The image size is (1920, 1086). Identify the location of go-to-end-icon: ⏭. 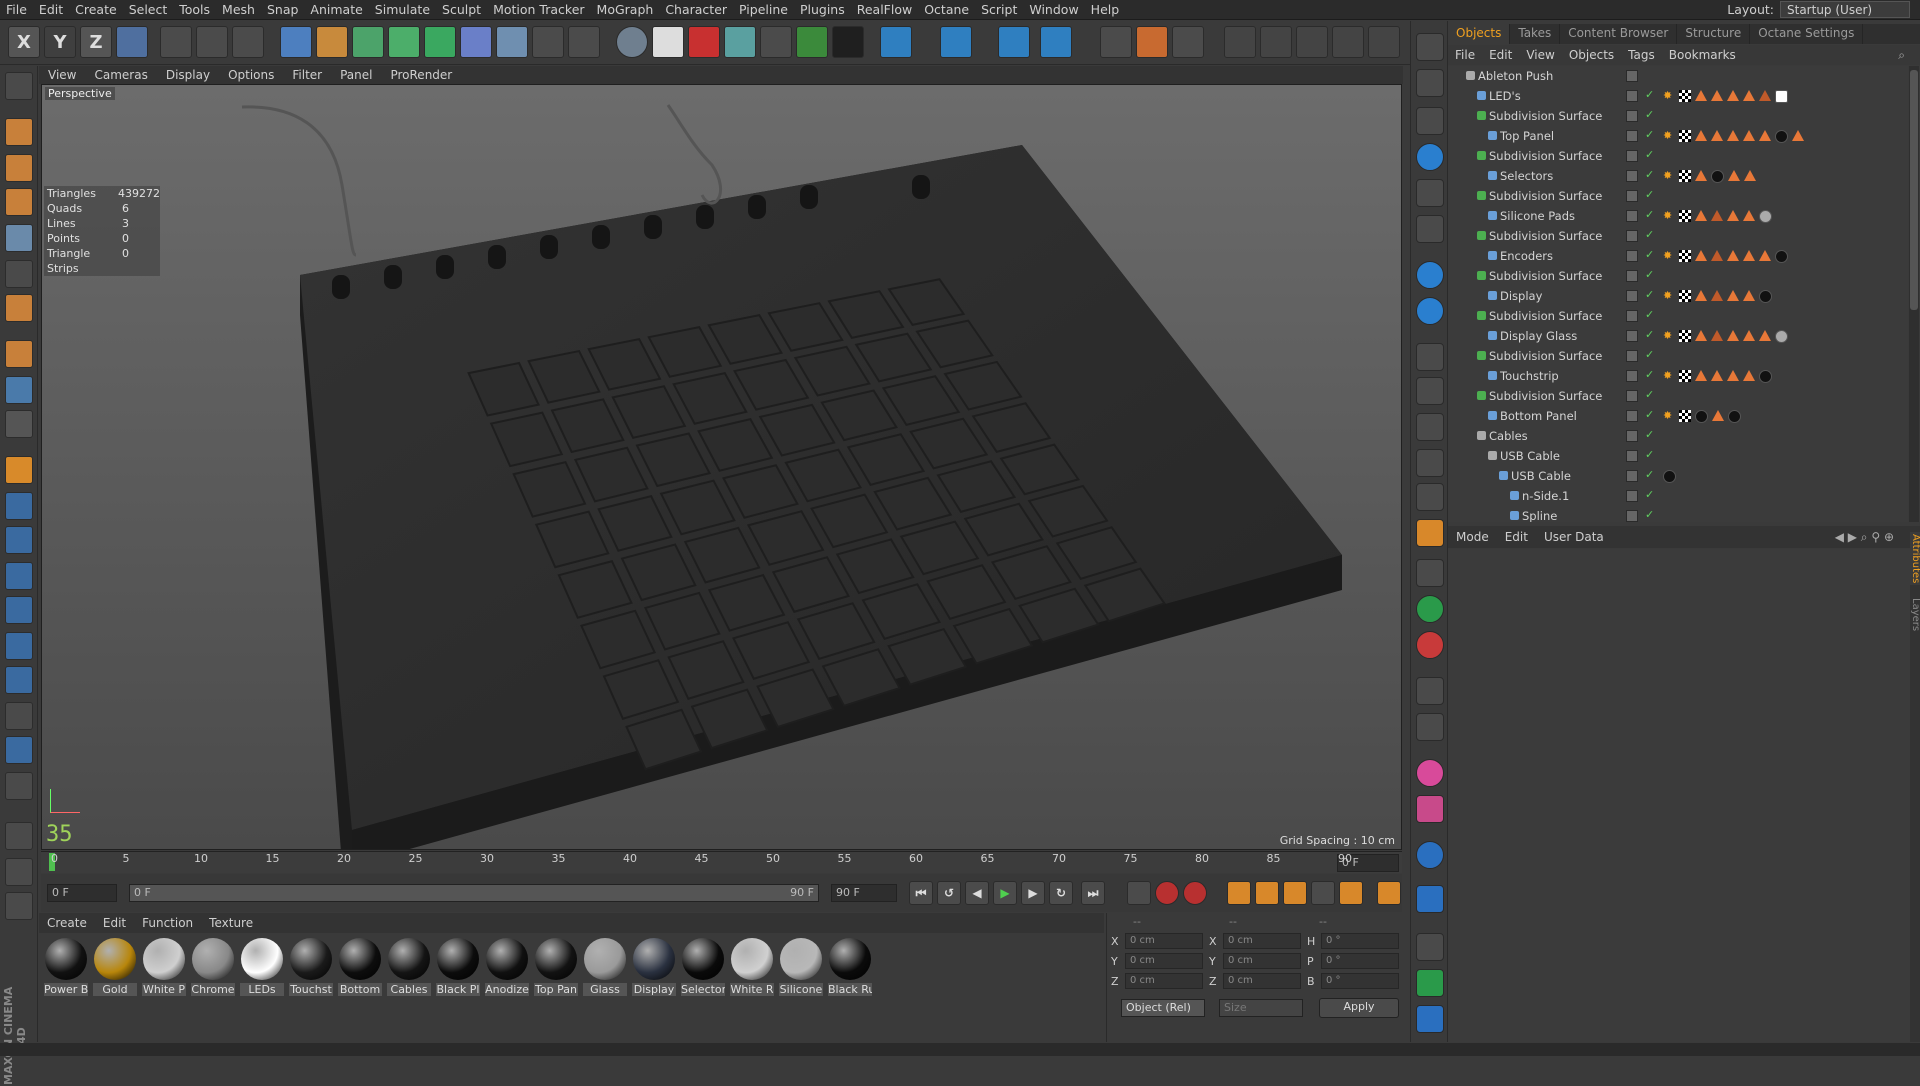
(1093, 893).